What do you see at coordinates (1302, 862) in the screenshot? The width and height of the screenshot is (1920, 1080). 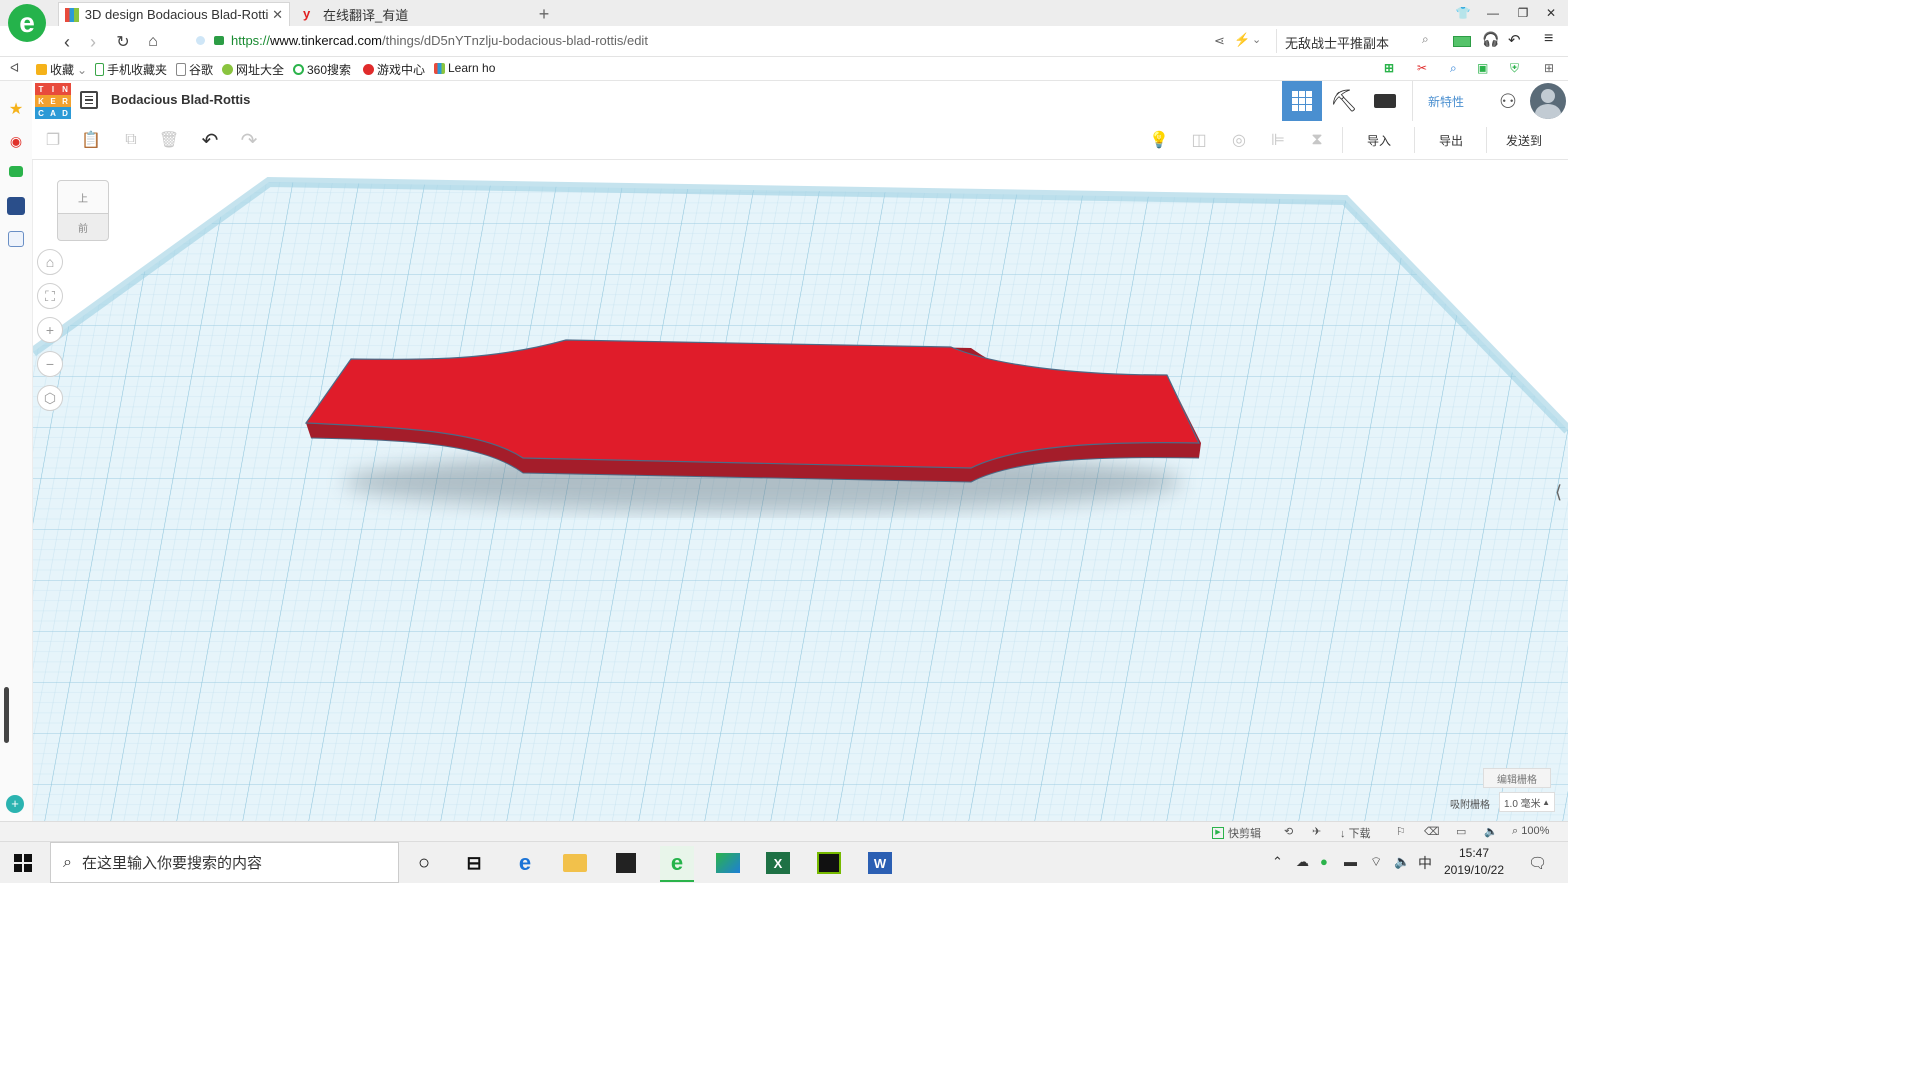 I see `onedrive-icon: ☁` at bounding box center [1302, 862].